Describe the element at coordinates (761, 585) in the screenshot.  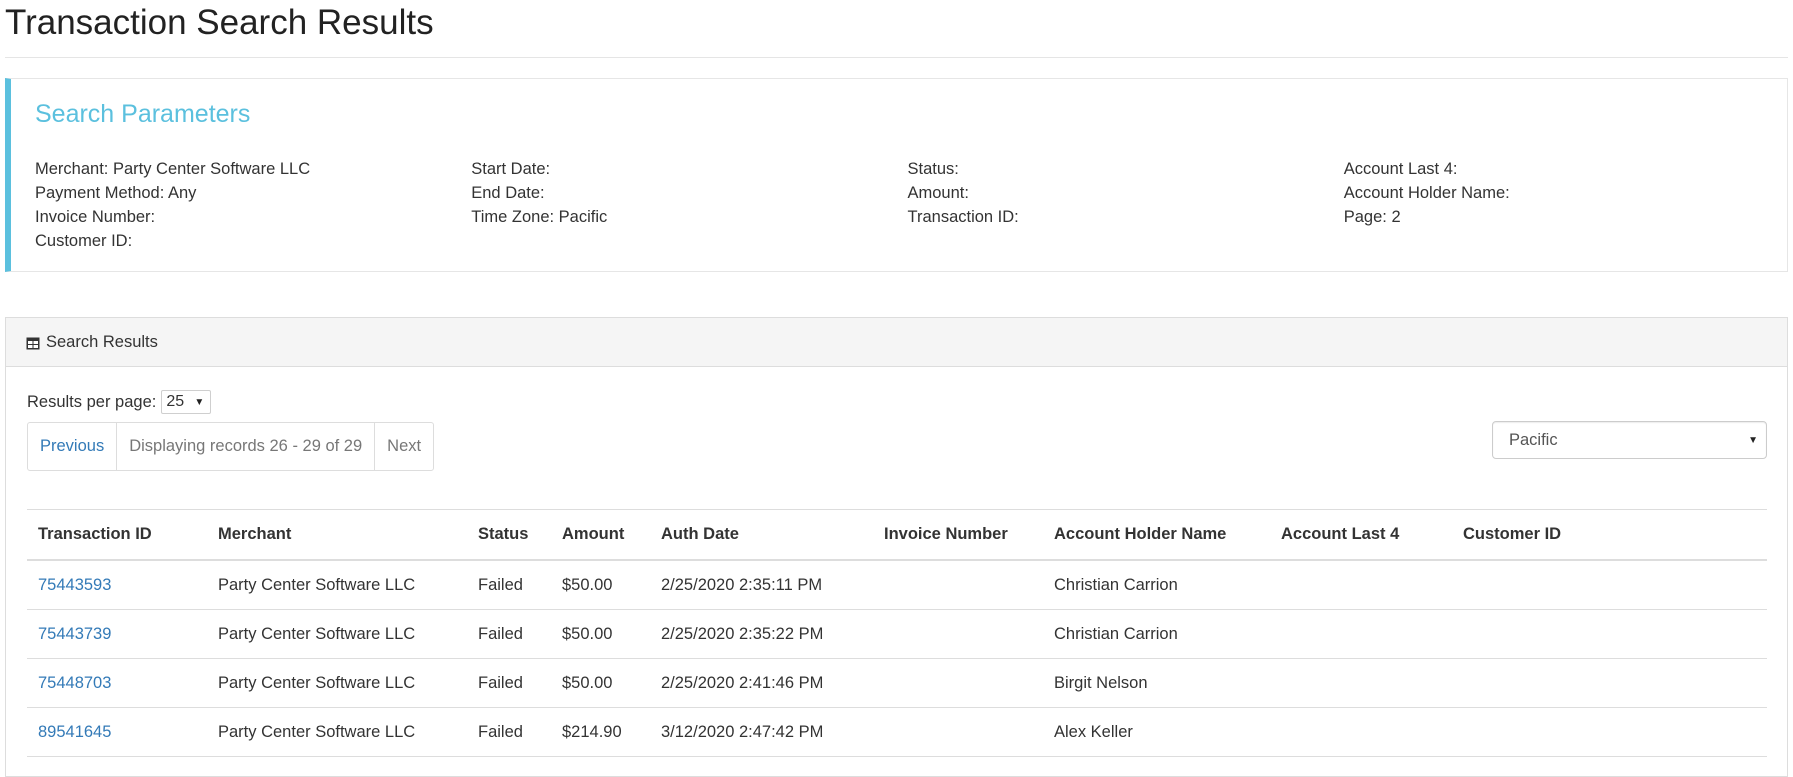
I see `cell-auth-date: 2/25/2020 2:35:11 PM` at that location.